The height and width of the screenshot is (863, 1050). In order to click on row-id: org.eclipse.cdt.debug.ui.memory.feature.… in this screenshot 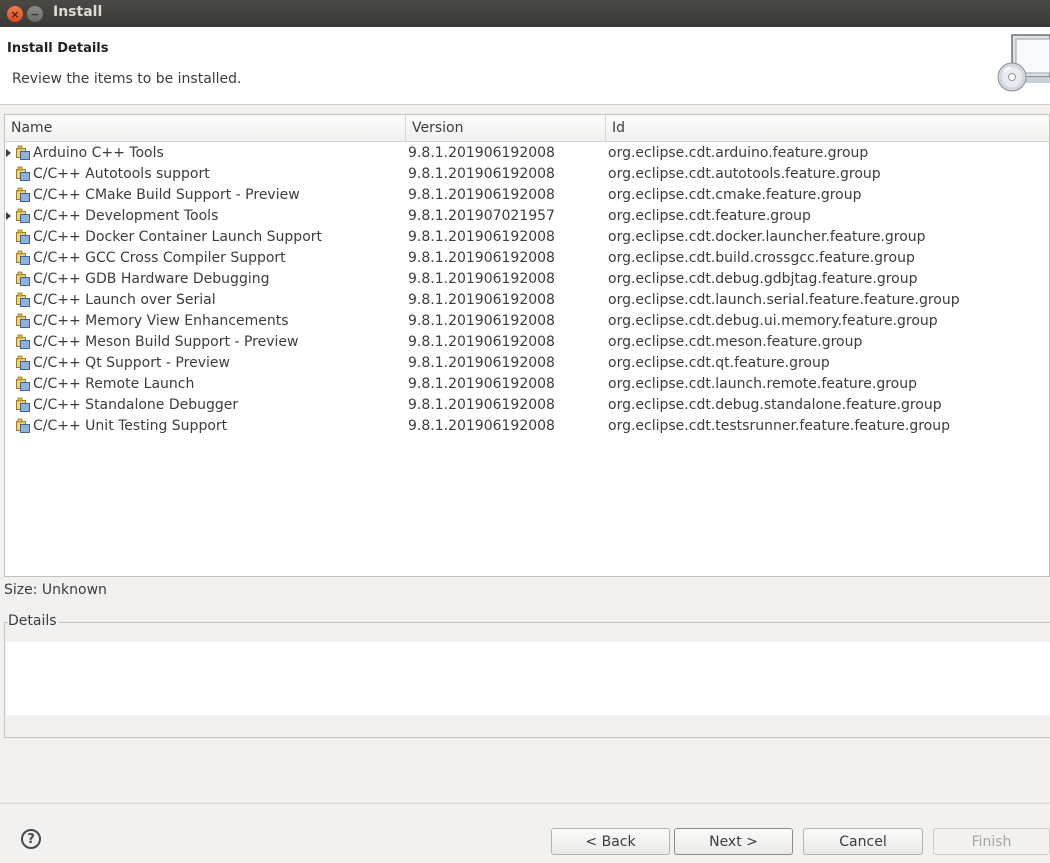, I will do `click(773, 321)`.